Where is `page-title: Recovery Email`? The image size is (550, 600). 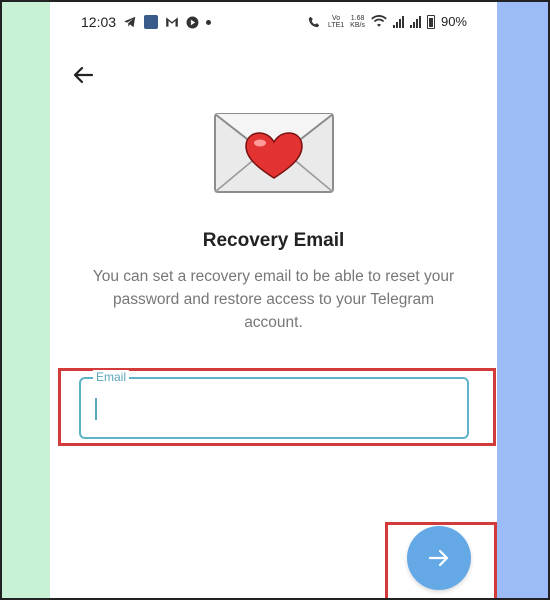 page-title: Recovery Email is located at coordinates (273, 240).